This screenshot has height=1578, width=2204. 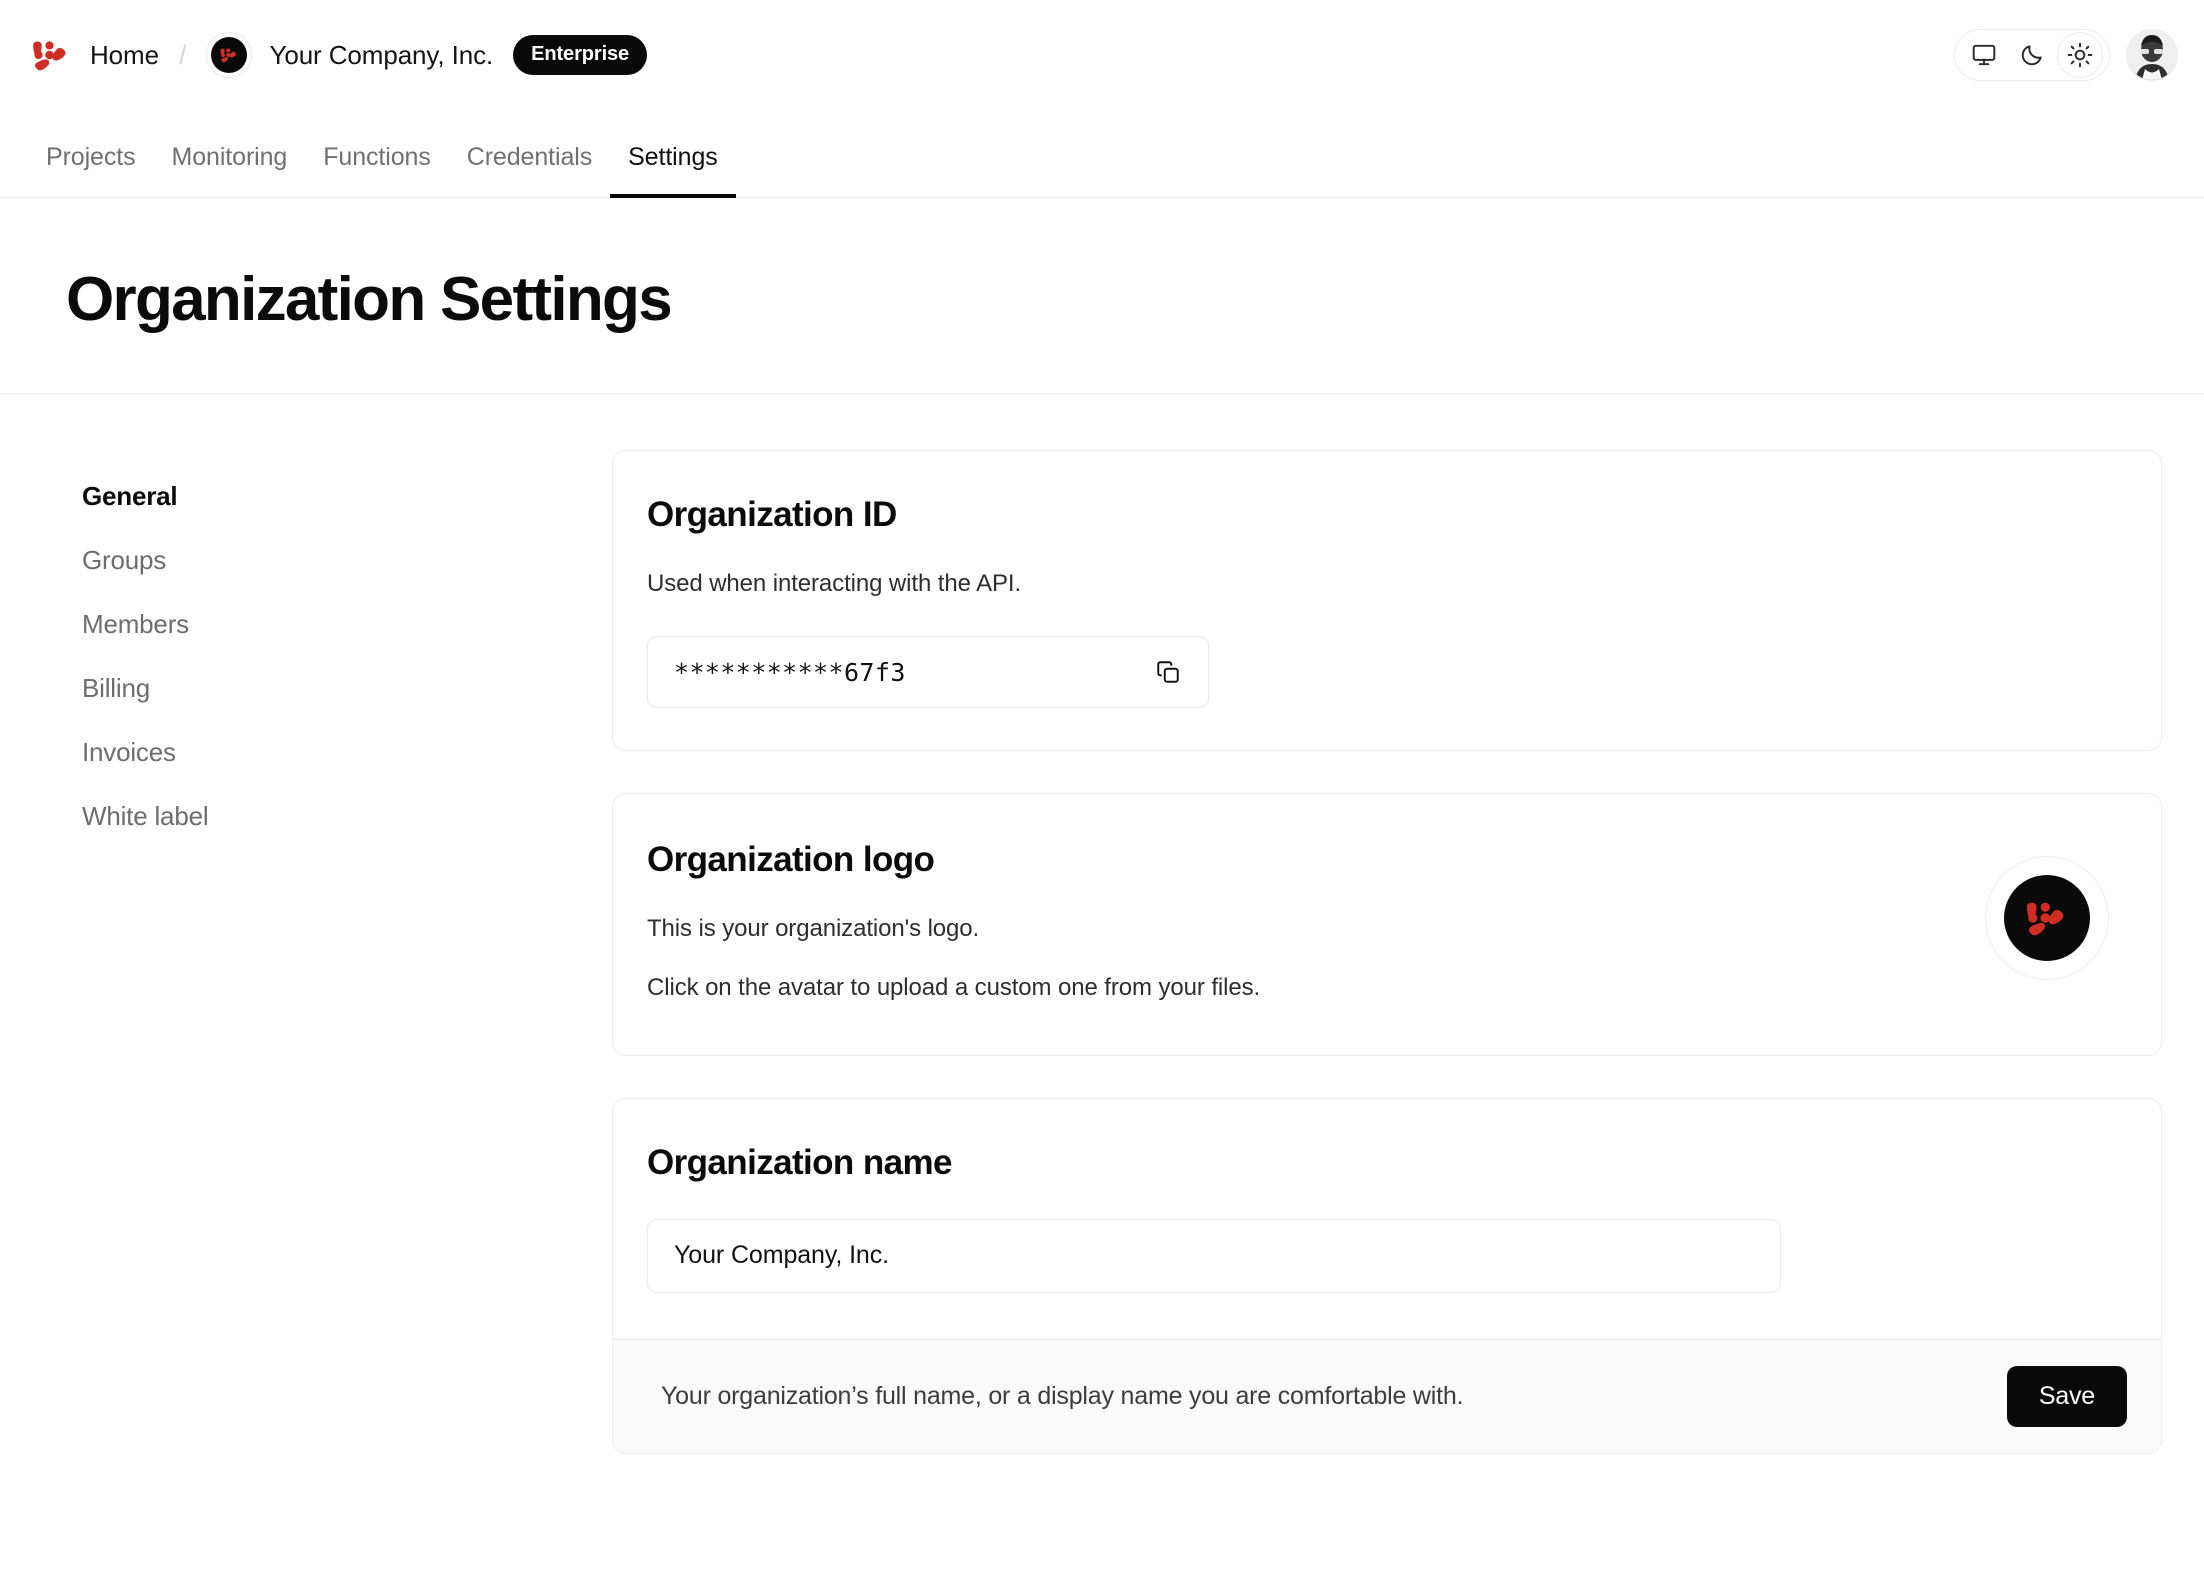 What do you see at coordinates (580, 55) in the screenshot?
I see `plan-badge: Enterprise` at bounding box center [580, 55].